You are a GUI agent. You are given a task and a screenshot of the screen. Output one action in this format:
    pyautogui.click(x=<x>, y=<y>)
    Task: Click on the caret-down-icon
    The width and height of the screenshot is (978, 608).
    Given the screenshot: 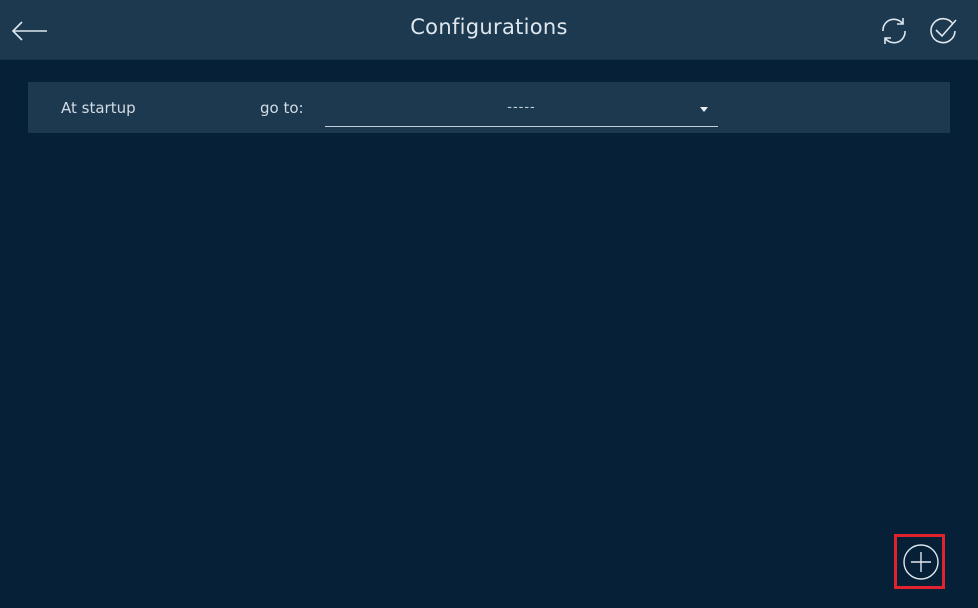 What is the action you would take?
    pyautogui.click(x=704, y=109)
    